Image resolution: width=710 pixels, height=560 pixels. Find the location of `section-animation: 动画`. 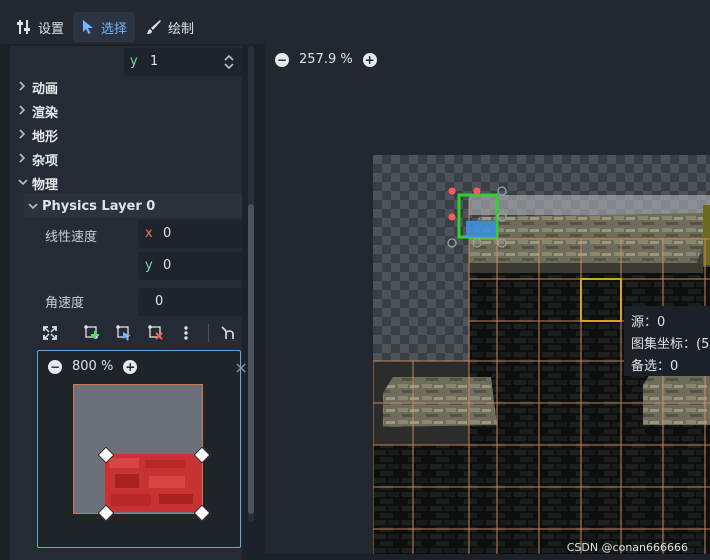

section-animation: 动画 is located at coordinates (38, 87).